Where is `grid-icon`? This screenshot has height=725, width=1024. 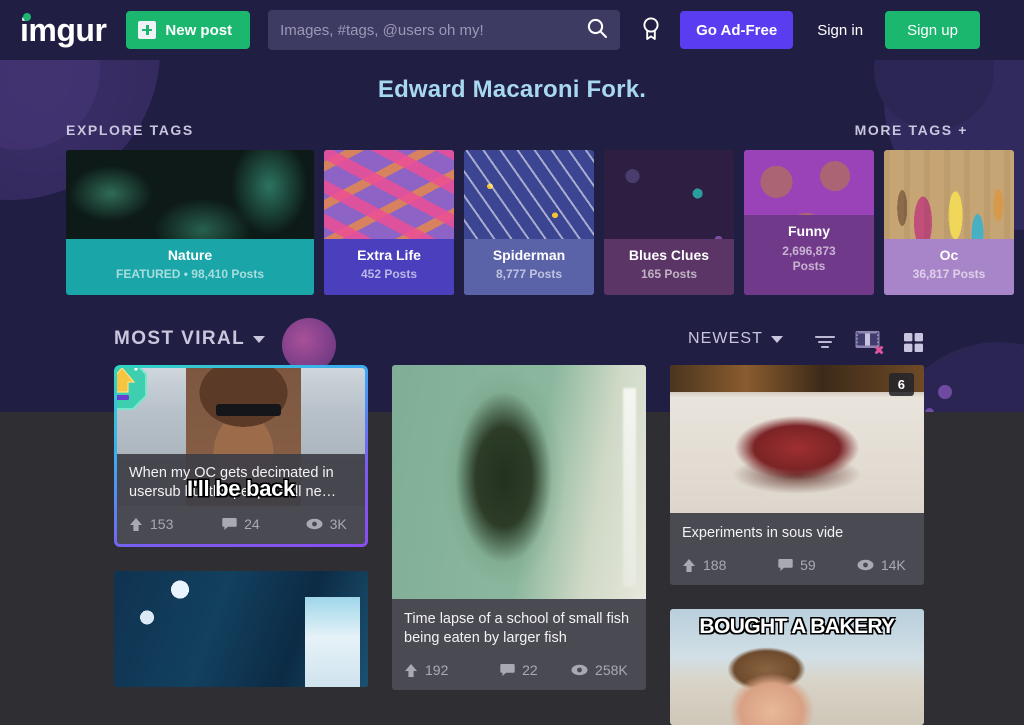
grid-icon is located at coordinates (916, 344).